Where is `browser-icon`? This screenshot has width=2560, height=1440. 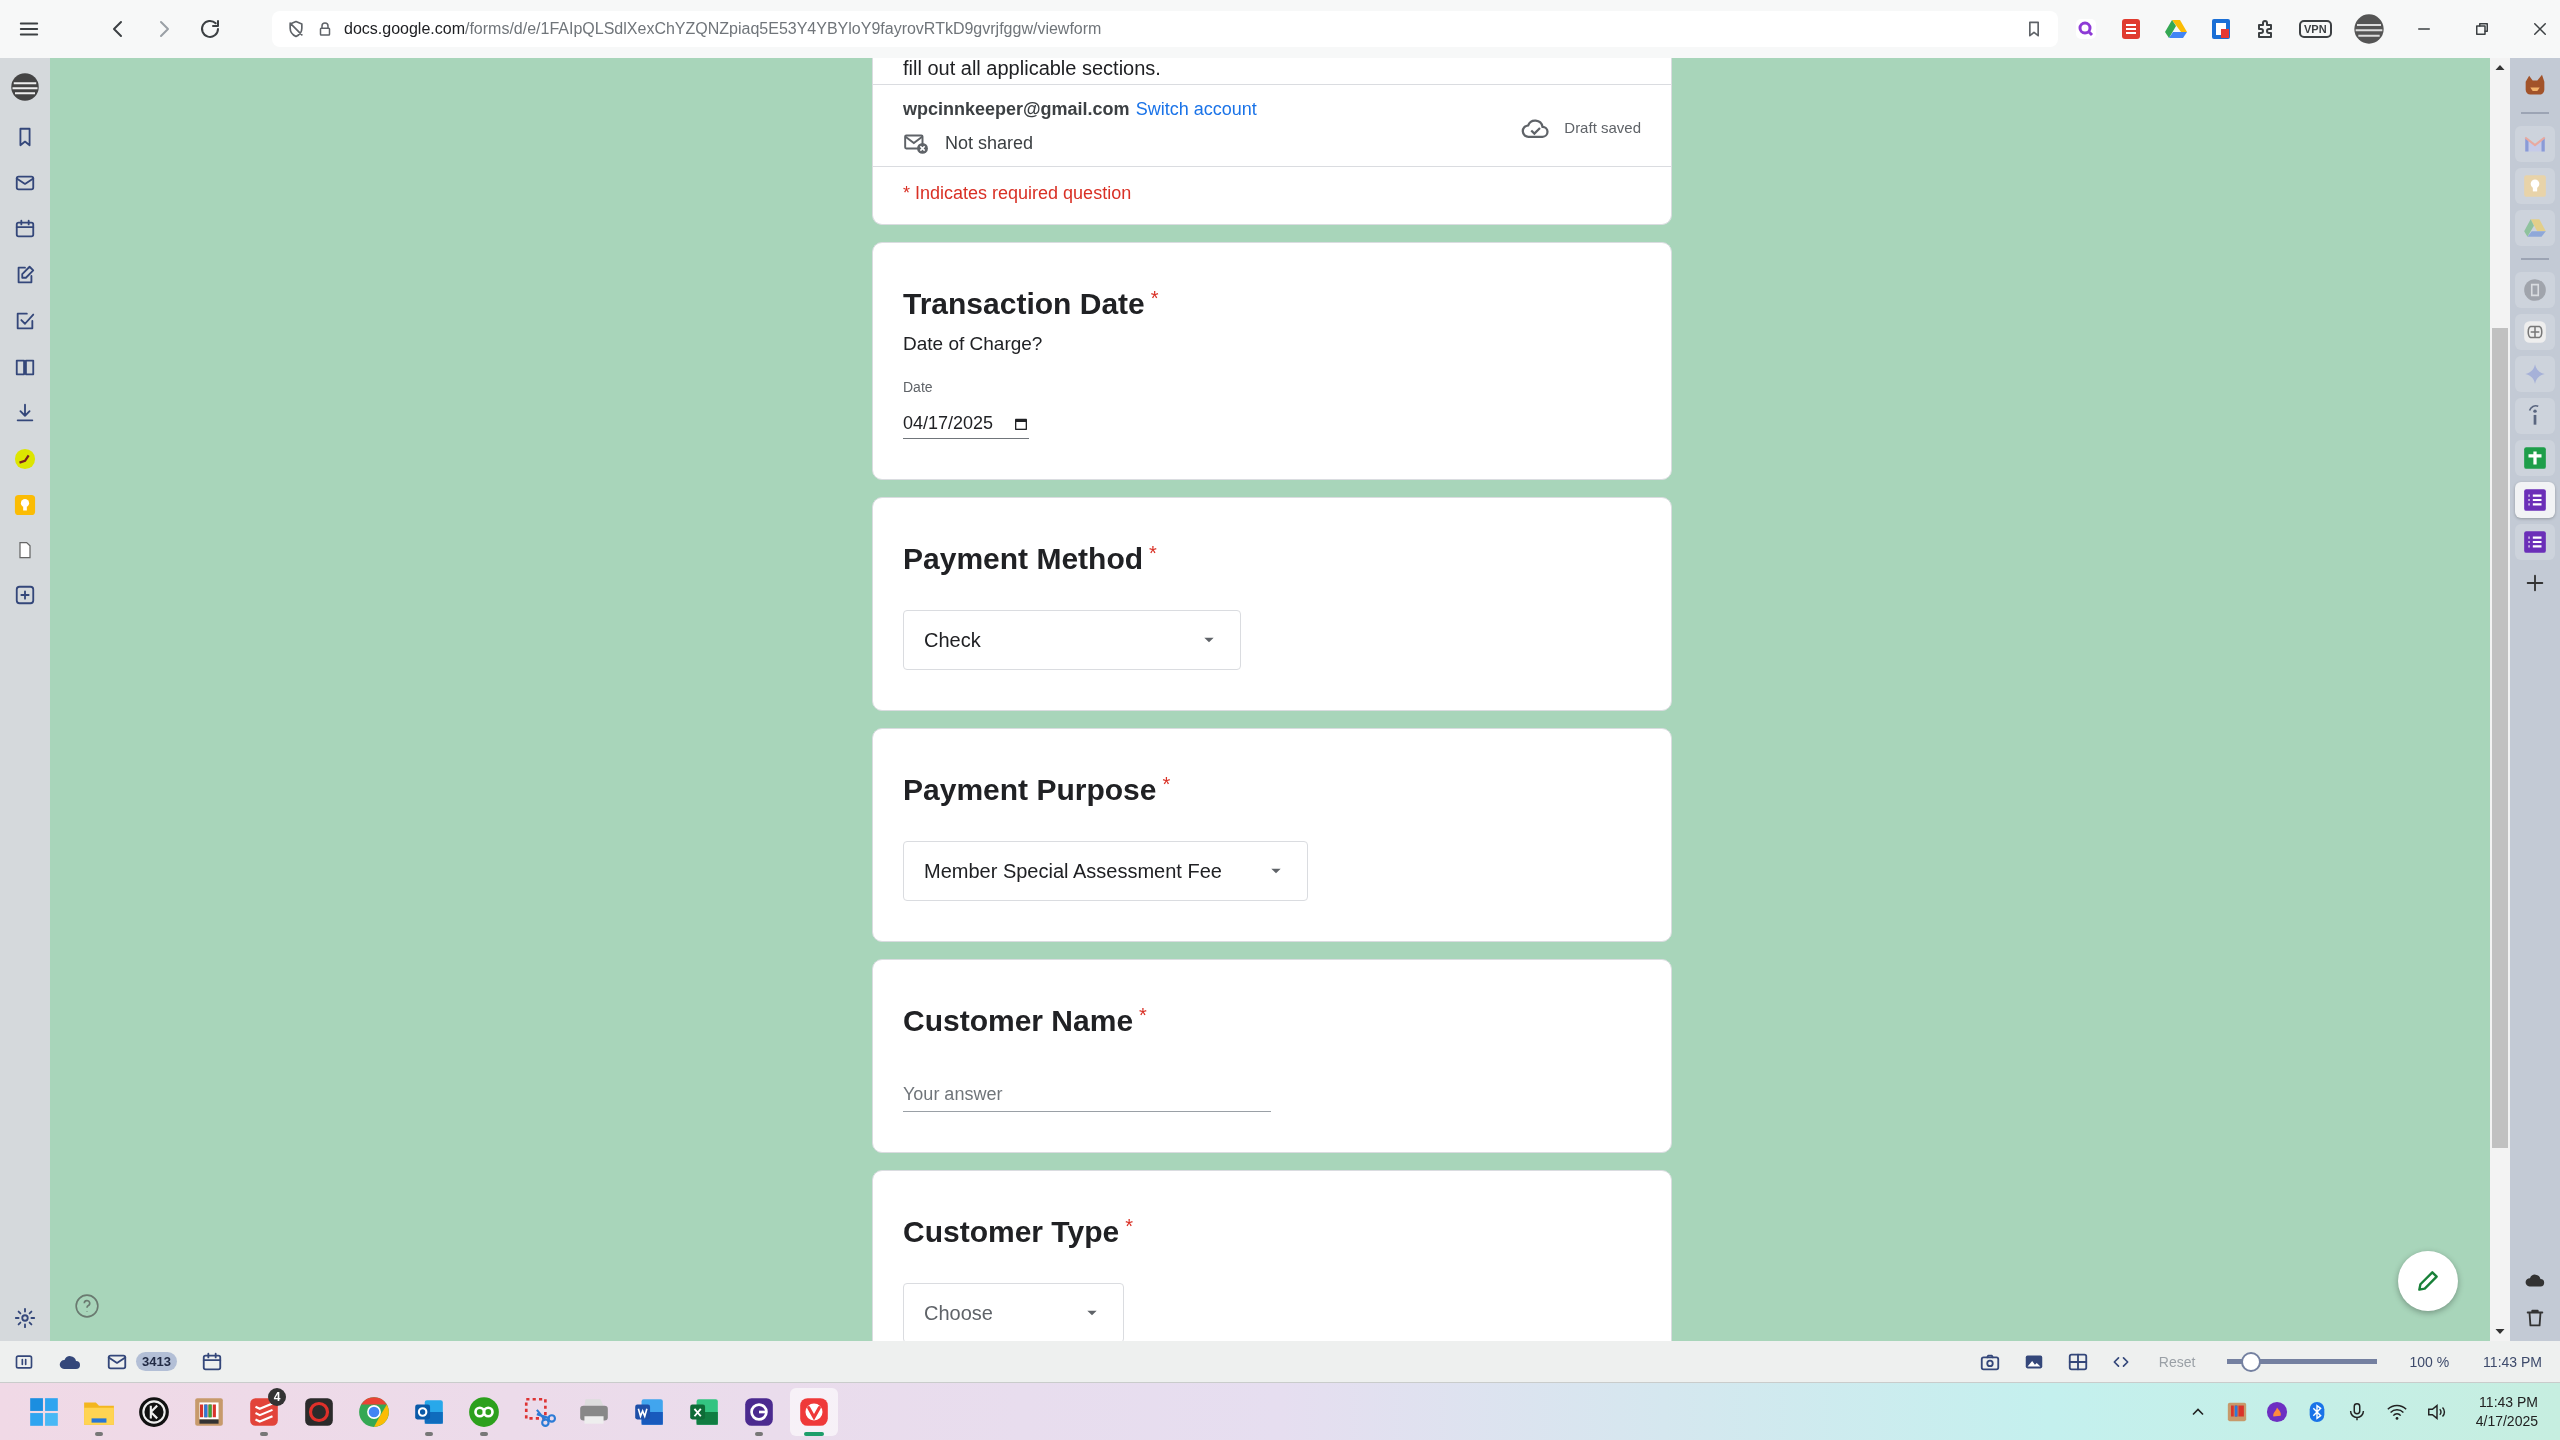 browser-icon is located at coordinates (374, 1411).